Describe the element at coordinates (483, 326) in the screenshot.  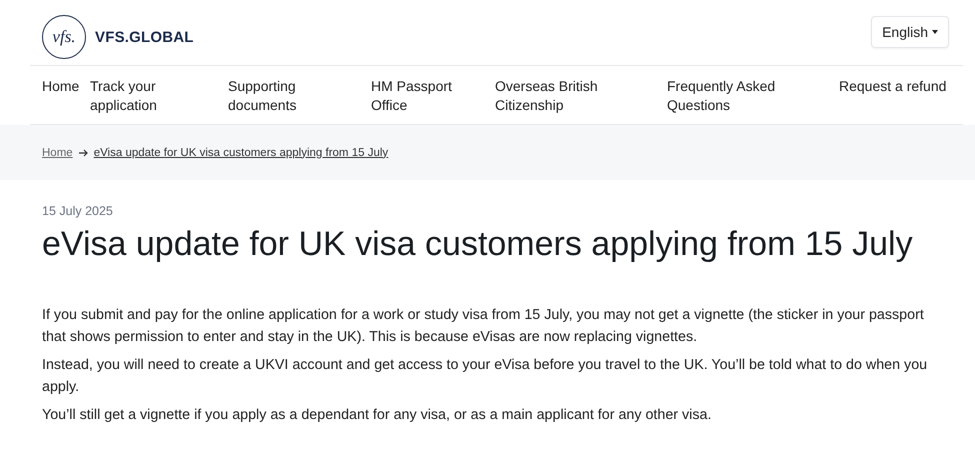
I see `paragraph: If you submit and pay for the online application for a work or study visa from 15 July, you may not get a vignette (the sticker in your passport that shows permission to enter and stay in the UK). This is because eVisas are now replacing vignettes.` at that location.